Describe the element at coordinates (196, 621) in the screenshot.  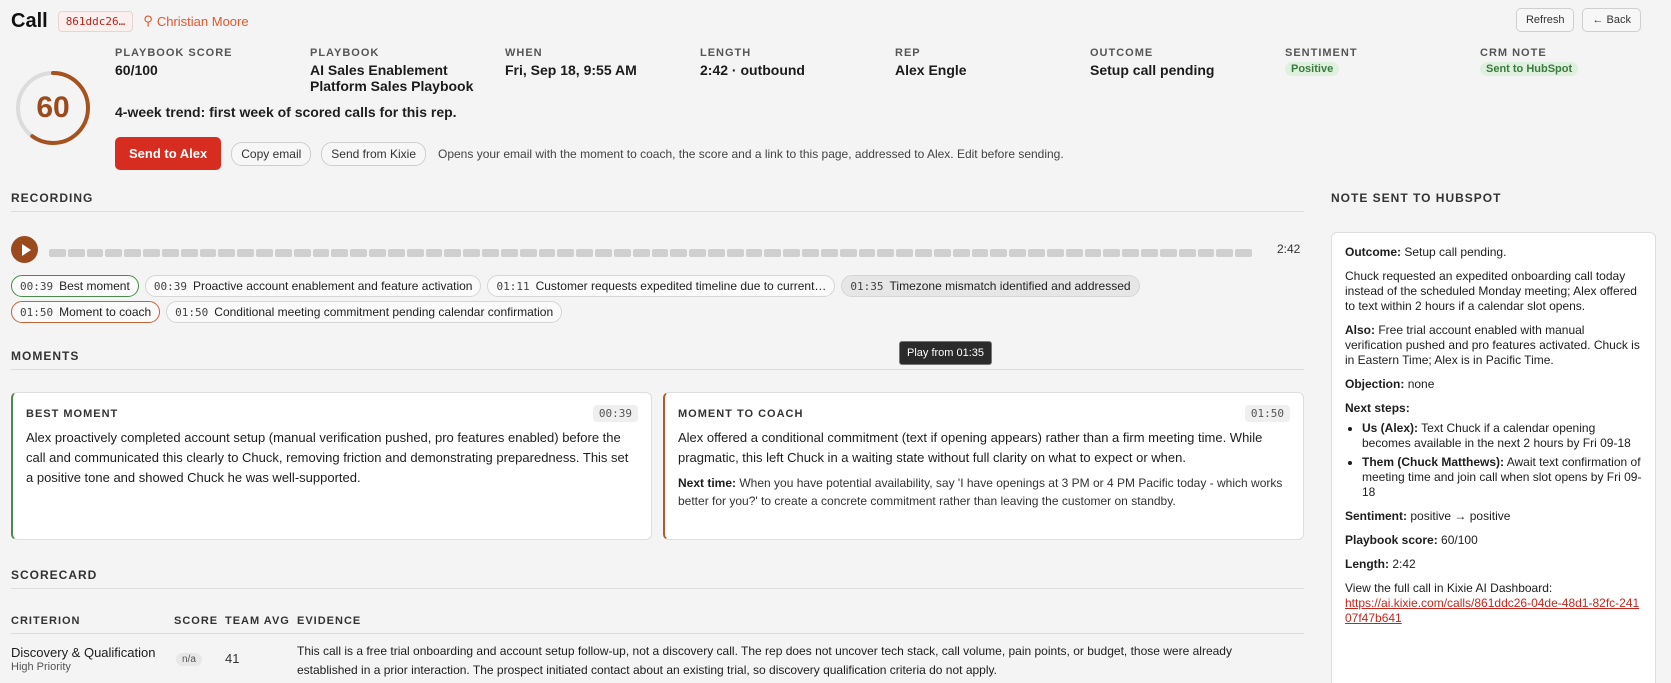
I see `col-score: SCORE` at that location.